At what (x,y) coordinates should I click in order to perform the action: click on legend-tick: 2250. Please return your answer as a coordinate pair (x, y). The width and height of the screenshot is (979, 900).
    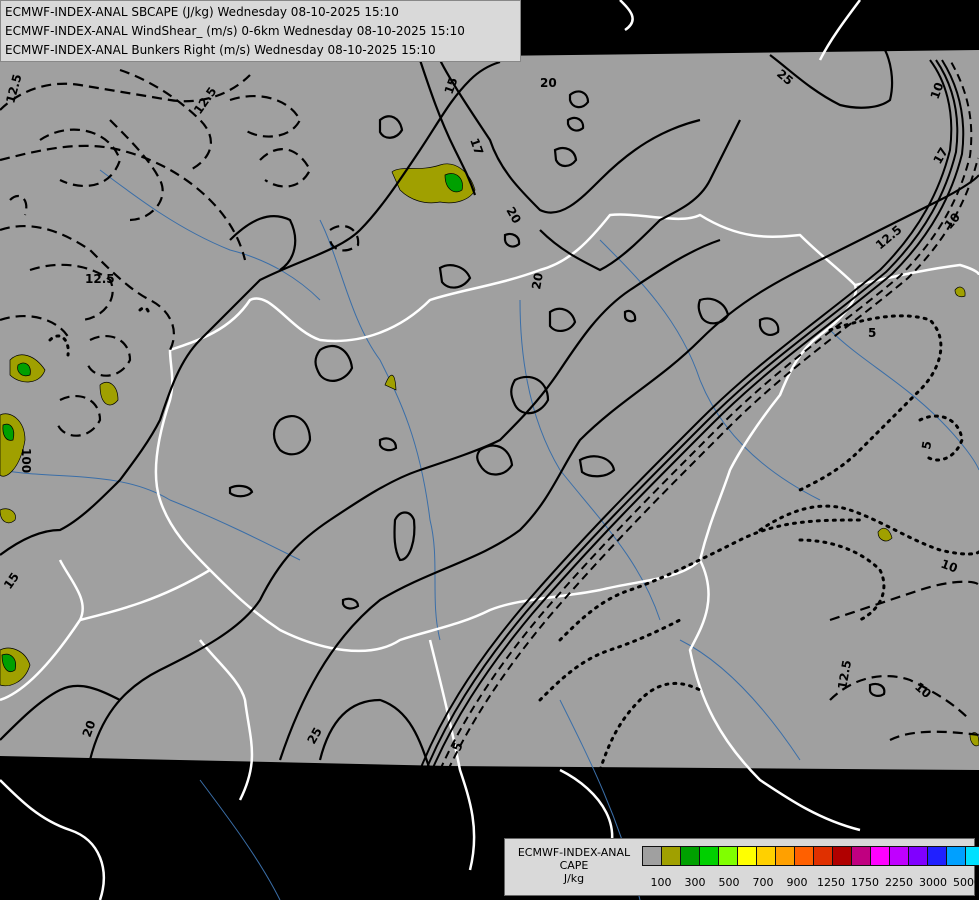
    Looking at the image, I should click on (899, 882).